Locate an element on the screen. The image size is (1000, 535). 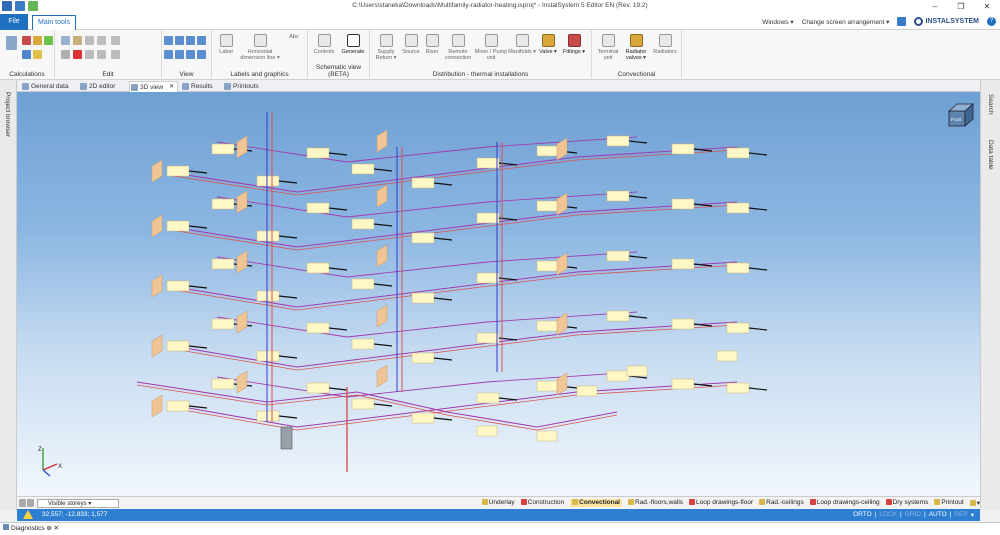
svg-text: Z is located at coordinates (40, 450).